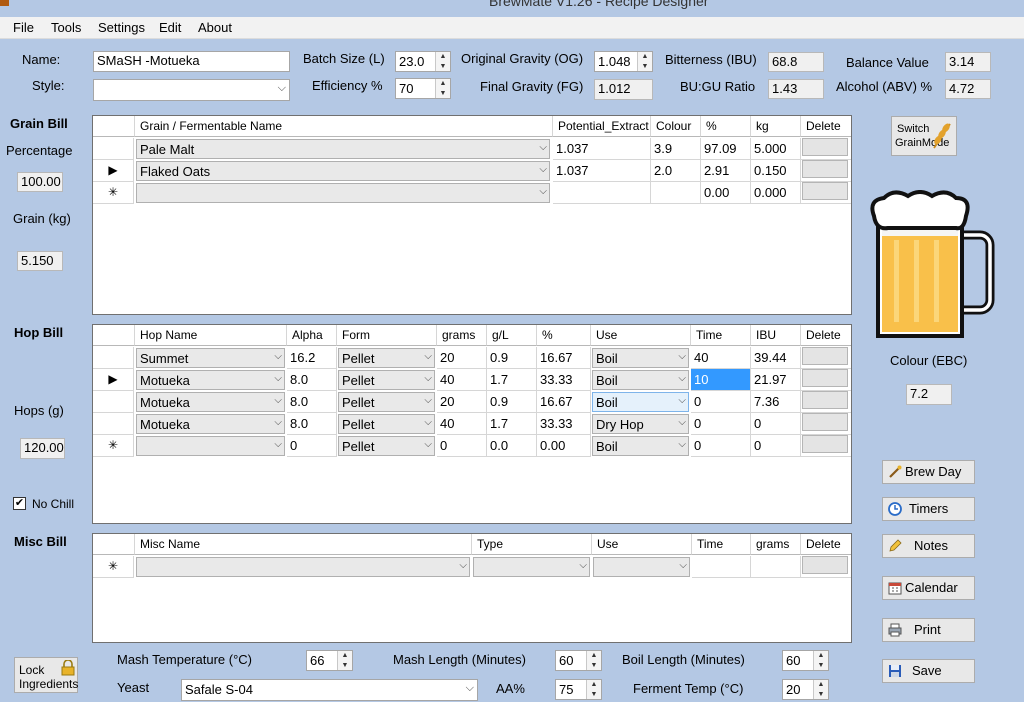 Image resolution: width=1024 pixels, height=702 pixels. What do you see at coordinates (121, 27) in the screenshot?
I see `menu-settings: Settings` at bounding box center [121, 27].